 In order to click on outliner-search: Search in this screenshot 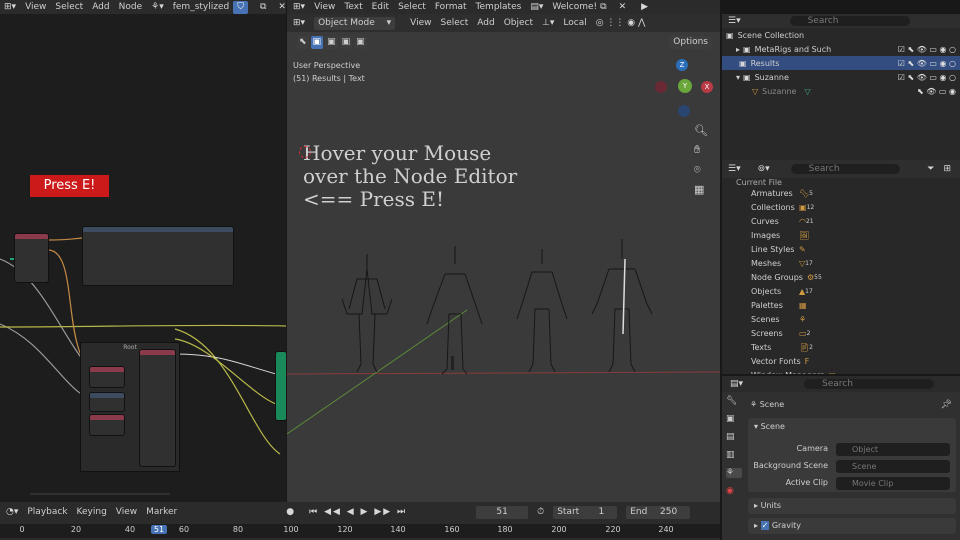, I will do `click(849, 21)`.